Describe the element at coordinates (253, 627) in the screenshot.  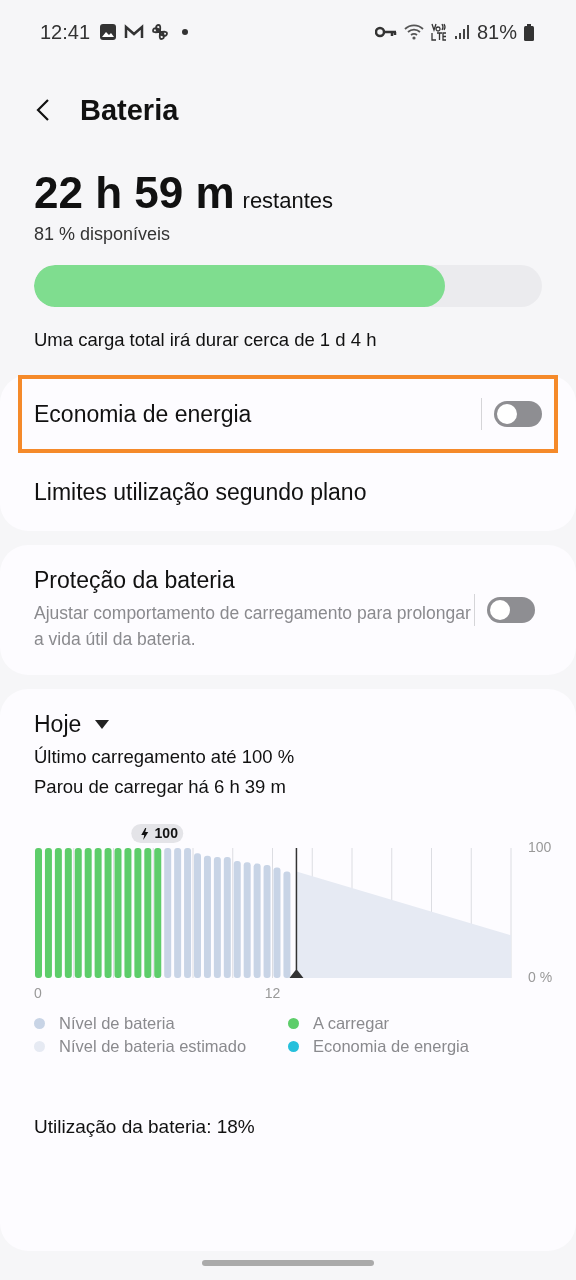
I see `setting-description: Ajustar comportamento de carregamento para prolongar a vida útil da bateria.` at that location.